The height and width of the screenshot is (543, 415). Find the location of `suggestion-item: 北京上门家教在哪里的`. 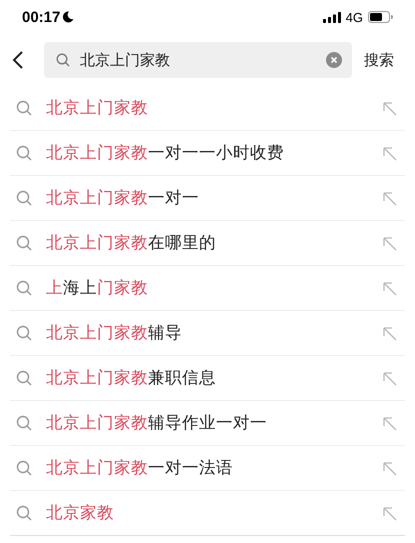

suggestion-item: 北京上门家教在哪里的 is located at coordinates (131, 243).